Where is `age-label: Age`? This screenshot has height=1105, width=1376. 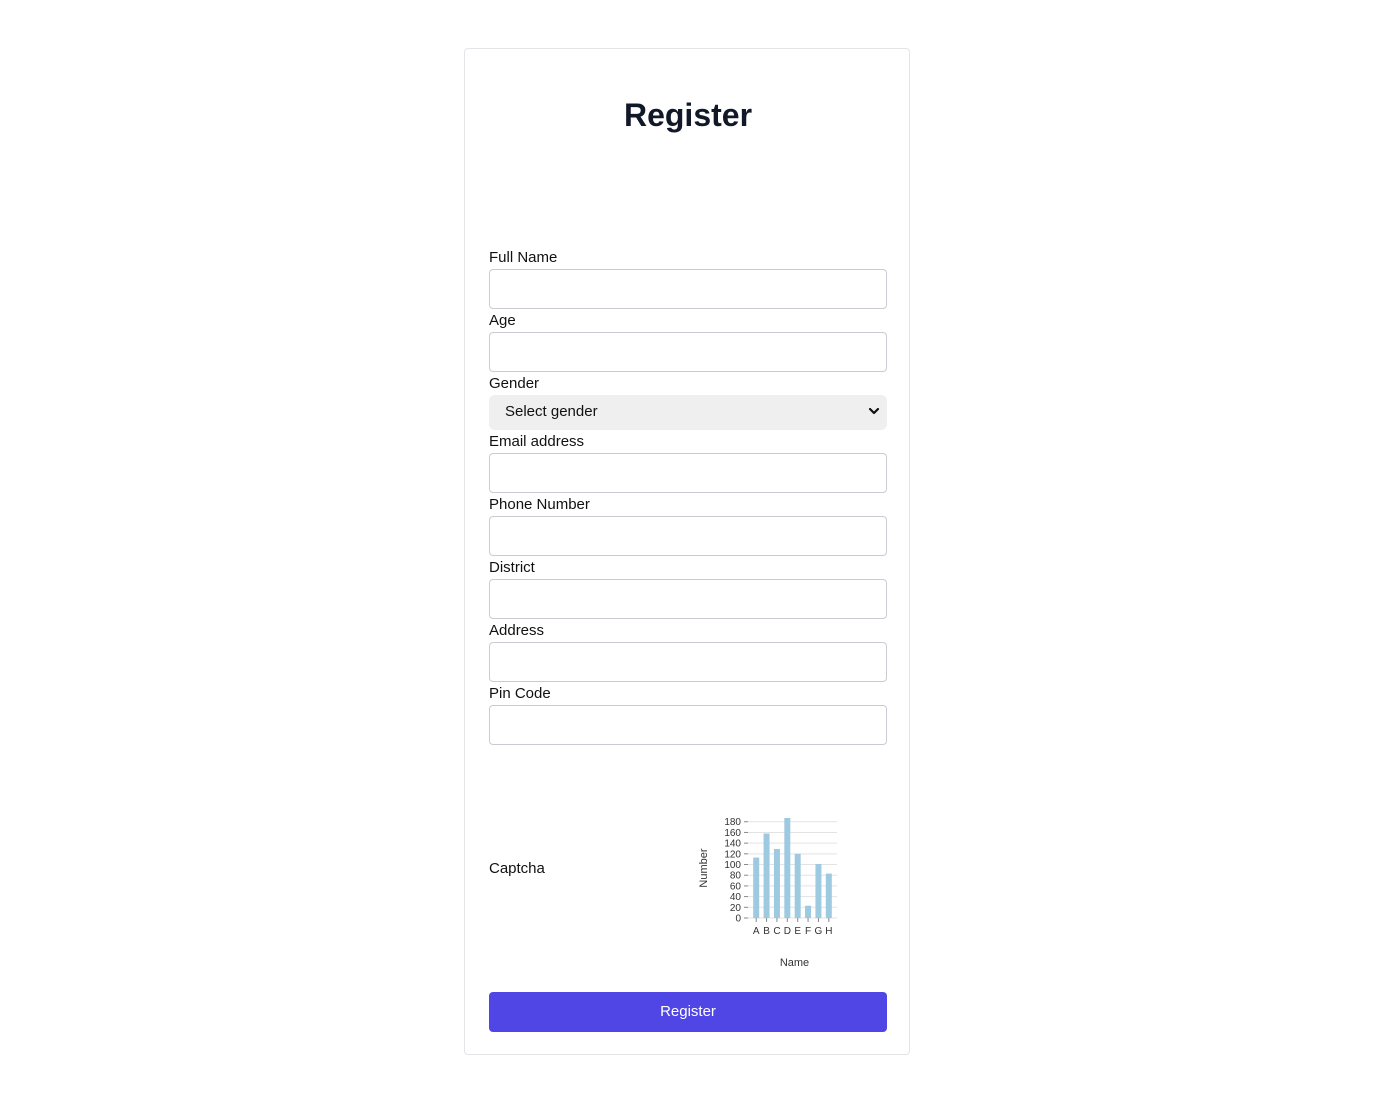
age-label: Age is located at coordinates (502, 320).